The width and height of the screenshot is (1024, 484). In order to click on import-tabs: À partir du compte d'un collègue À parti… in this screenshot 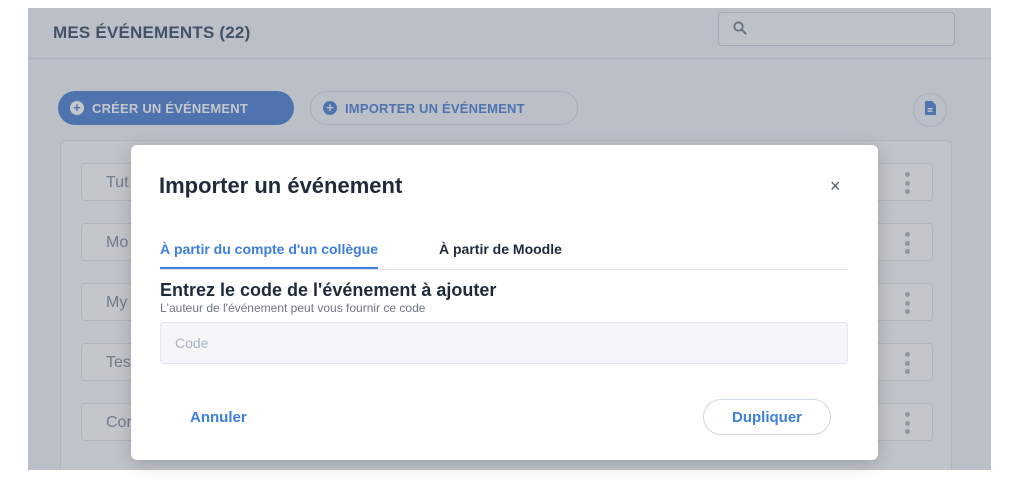, I will do `click(504, 251)`.